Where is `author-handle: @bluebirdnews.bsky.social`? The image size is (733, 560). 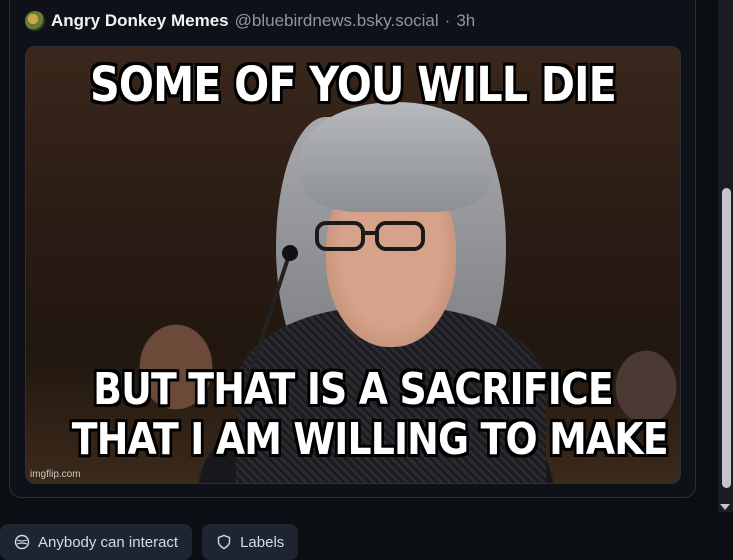 author-handle: @bluebirdnews.bsky.social is located at coordinates (337, 21).